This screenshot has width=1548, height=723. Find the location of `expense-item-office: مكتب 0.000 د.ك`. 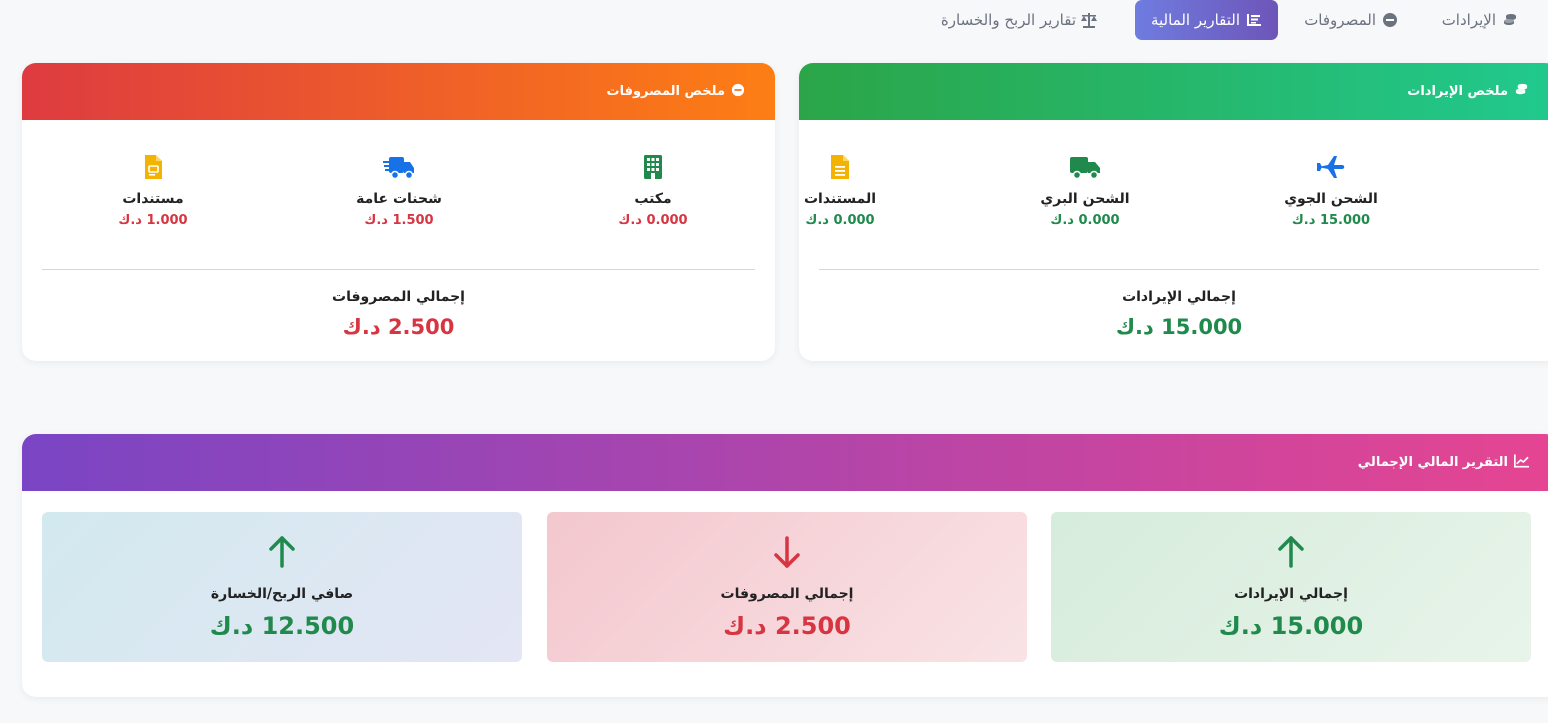

expense-item-office: مكتب 0.000 د.ك is located at coordinates (653, 191).